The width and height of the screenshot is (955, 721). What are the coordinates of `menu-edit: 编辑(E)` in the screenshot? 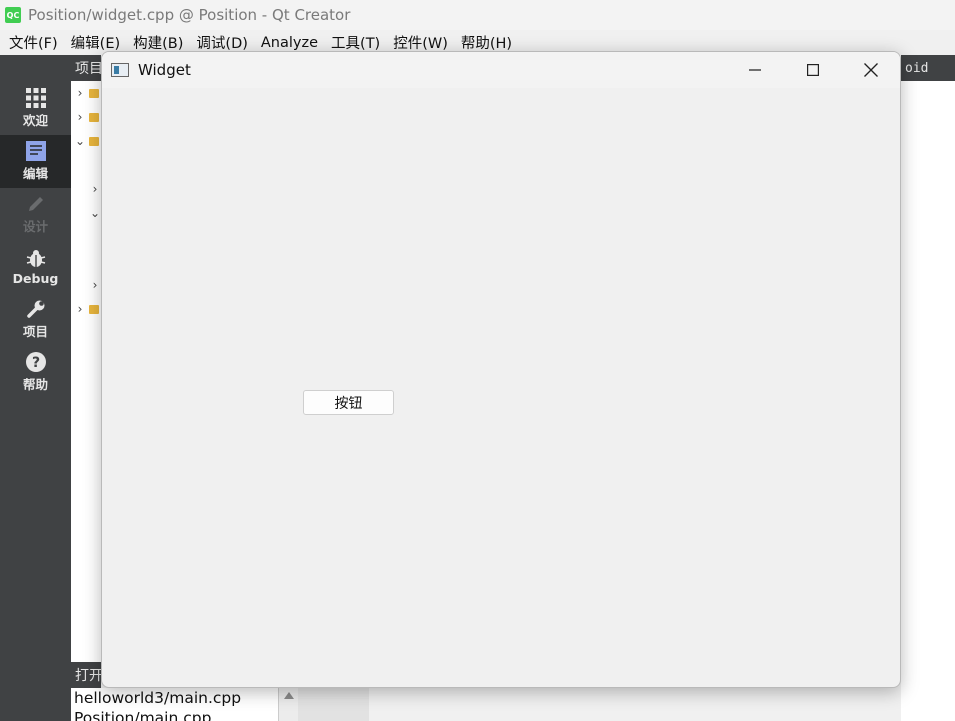 It's located at (95, 42).